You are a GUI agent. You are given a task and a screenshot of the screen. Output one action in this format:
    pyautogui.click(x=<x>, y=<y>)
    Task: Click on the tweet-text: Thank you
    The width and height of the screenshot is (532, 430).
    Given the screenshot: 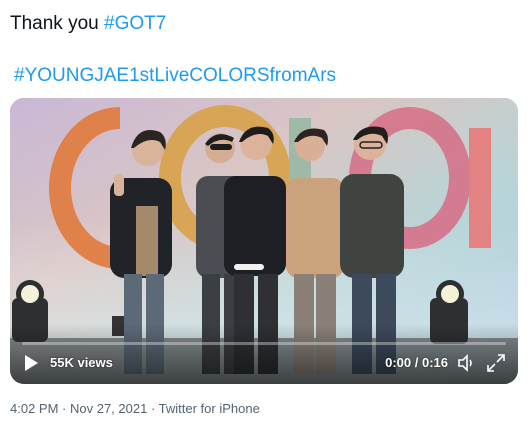 What is the action you would take?
    pyautogui.click(x=57, y=23)
    